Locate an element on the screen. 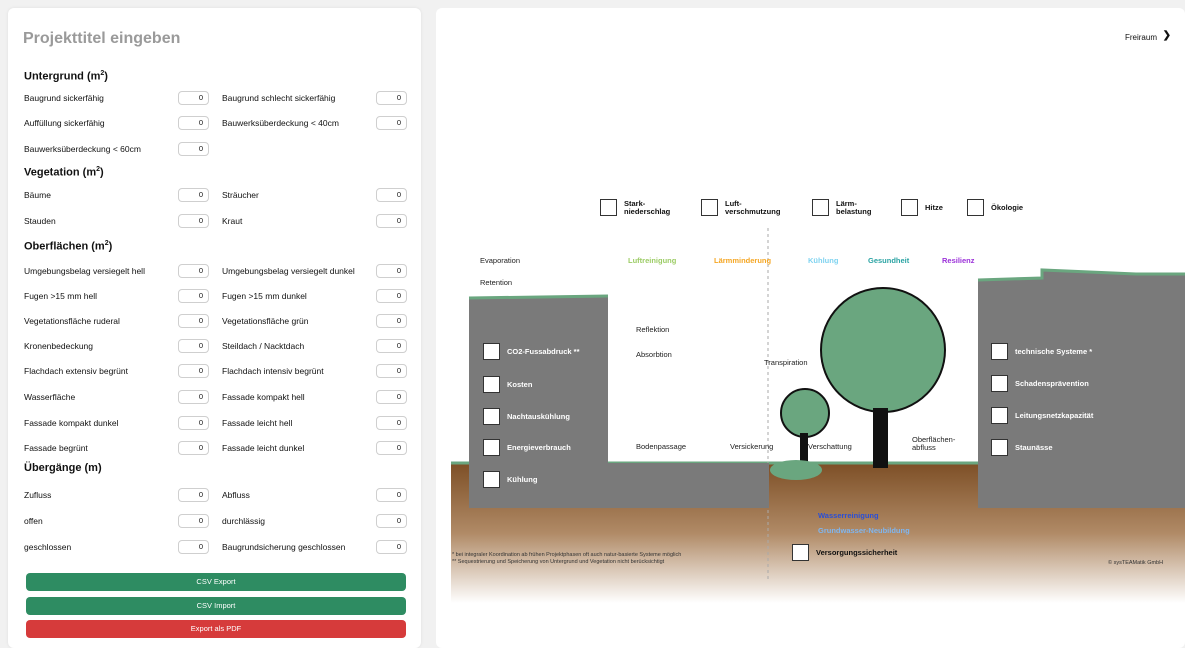  field-label: Steildach / Nacktdach is located at coordinates (263, 346).